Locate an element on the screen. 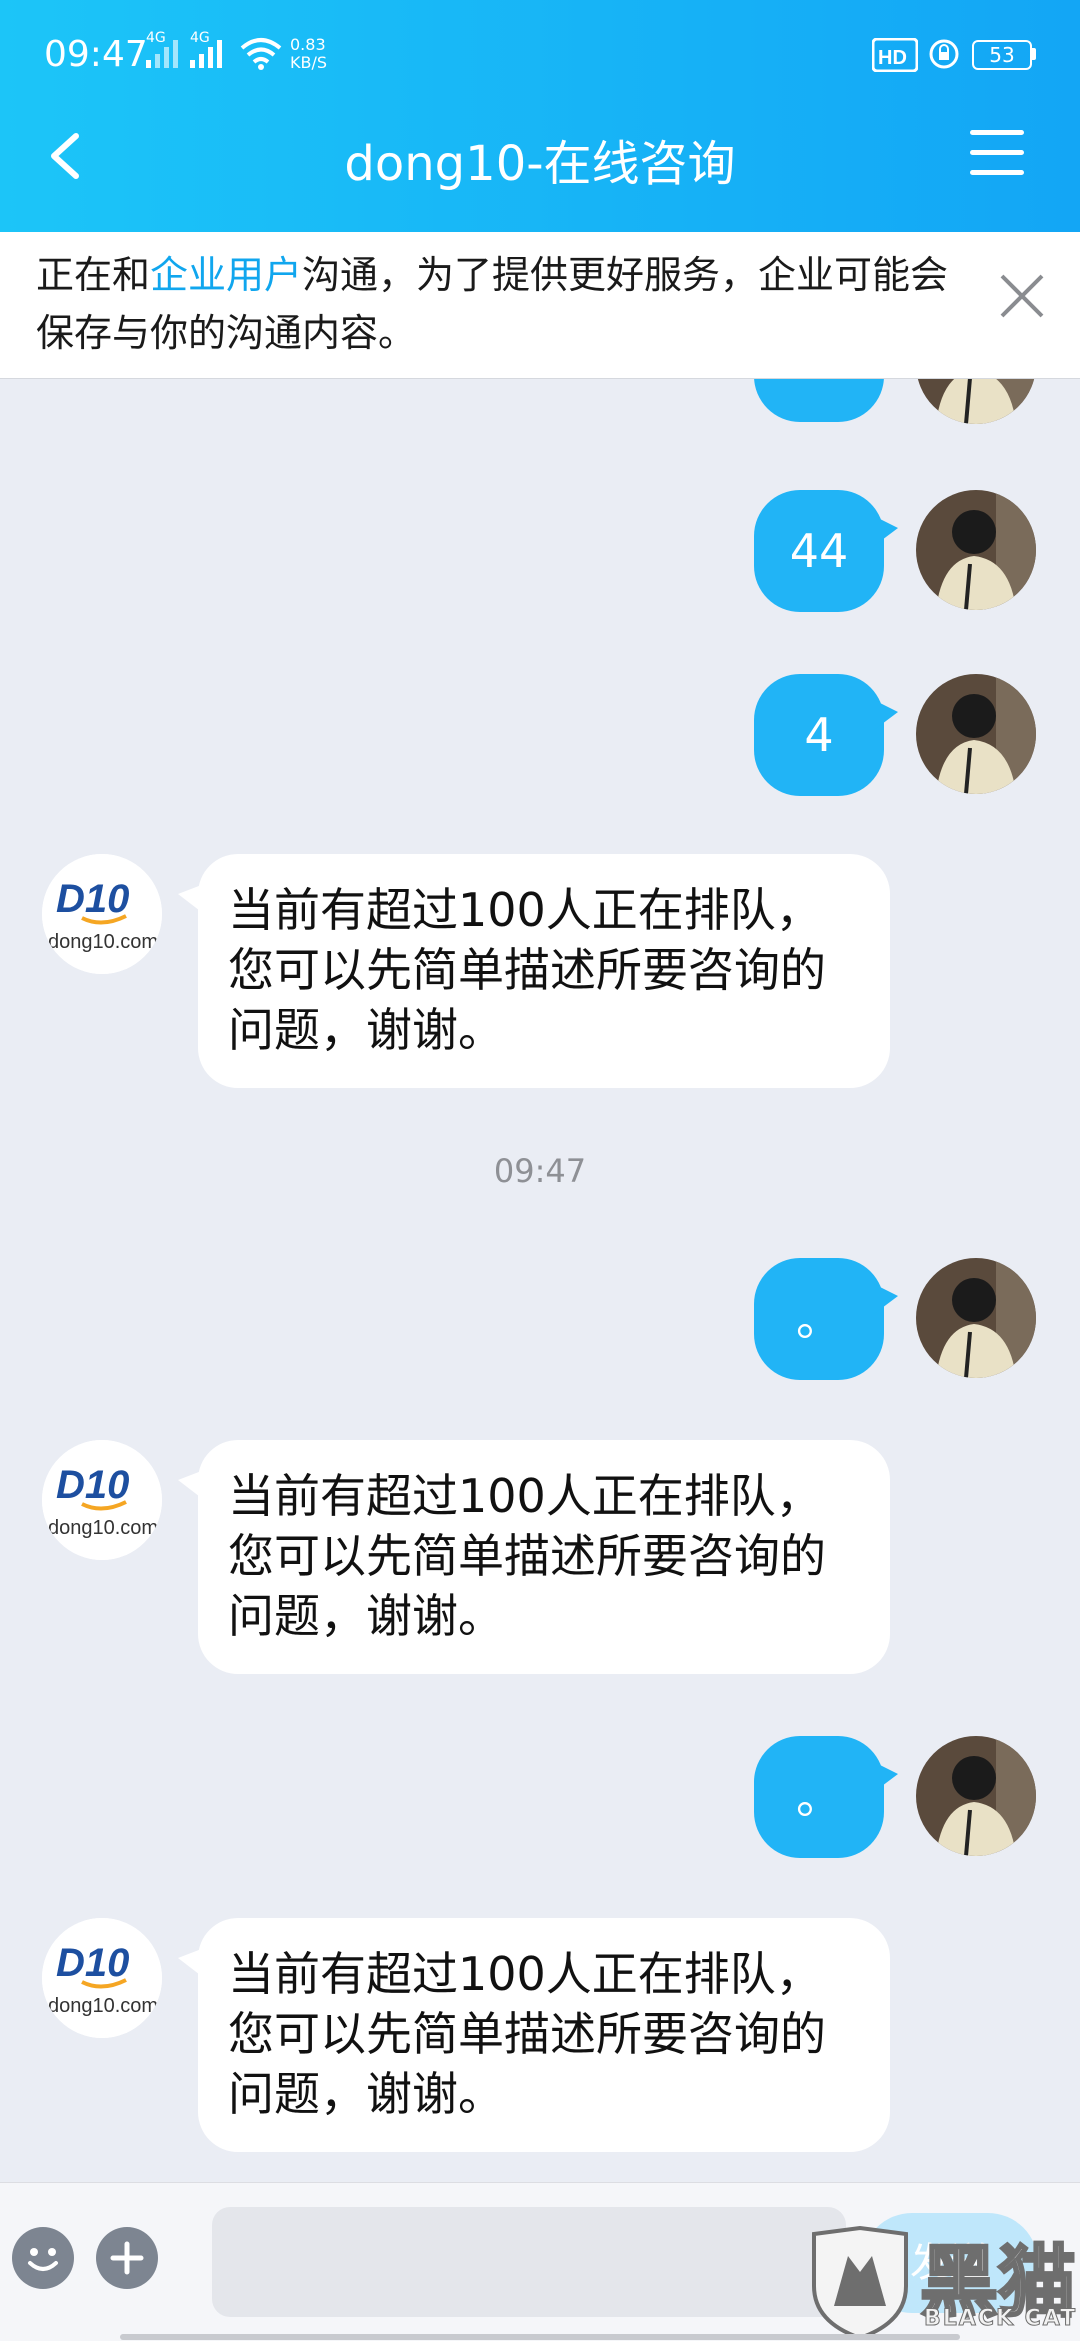  smiley-icon is located at coordinates (43, 2259).